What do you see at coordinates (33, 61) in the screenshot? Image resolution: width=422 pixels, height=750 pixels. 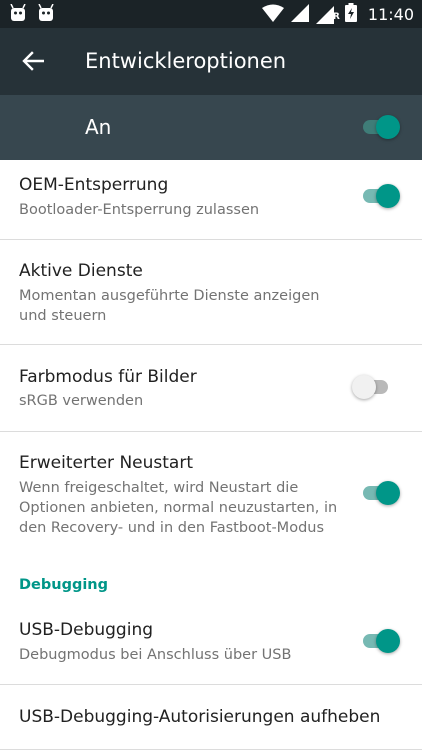 I see `arrow-back-icon` at bounding box center [33, 61].